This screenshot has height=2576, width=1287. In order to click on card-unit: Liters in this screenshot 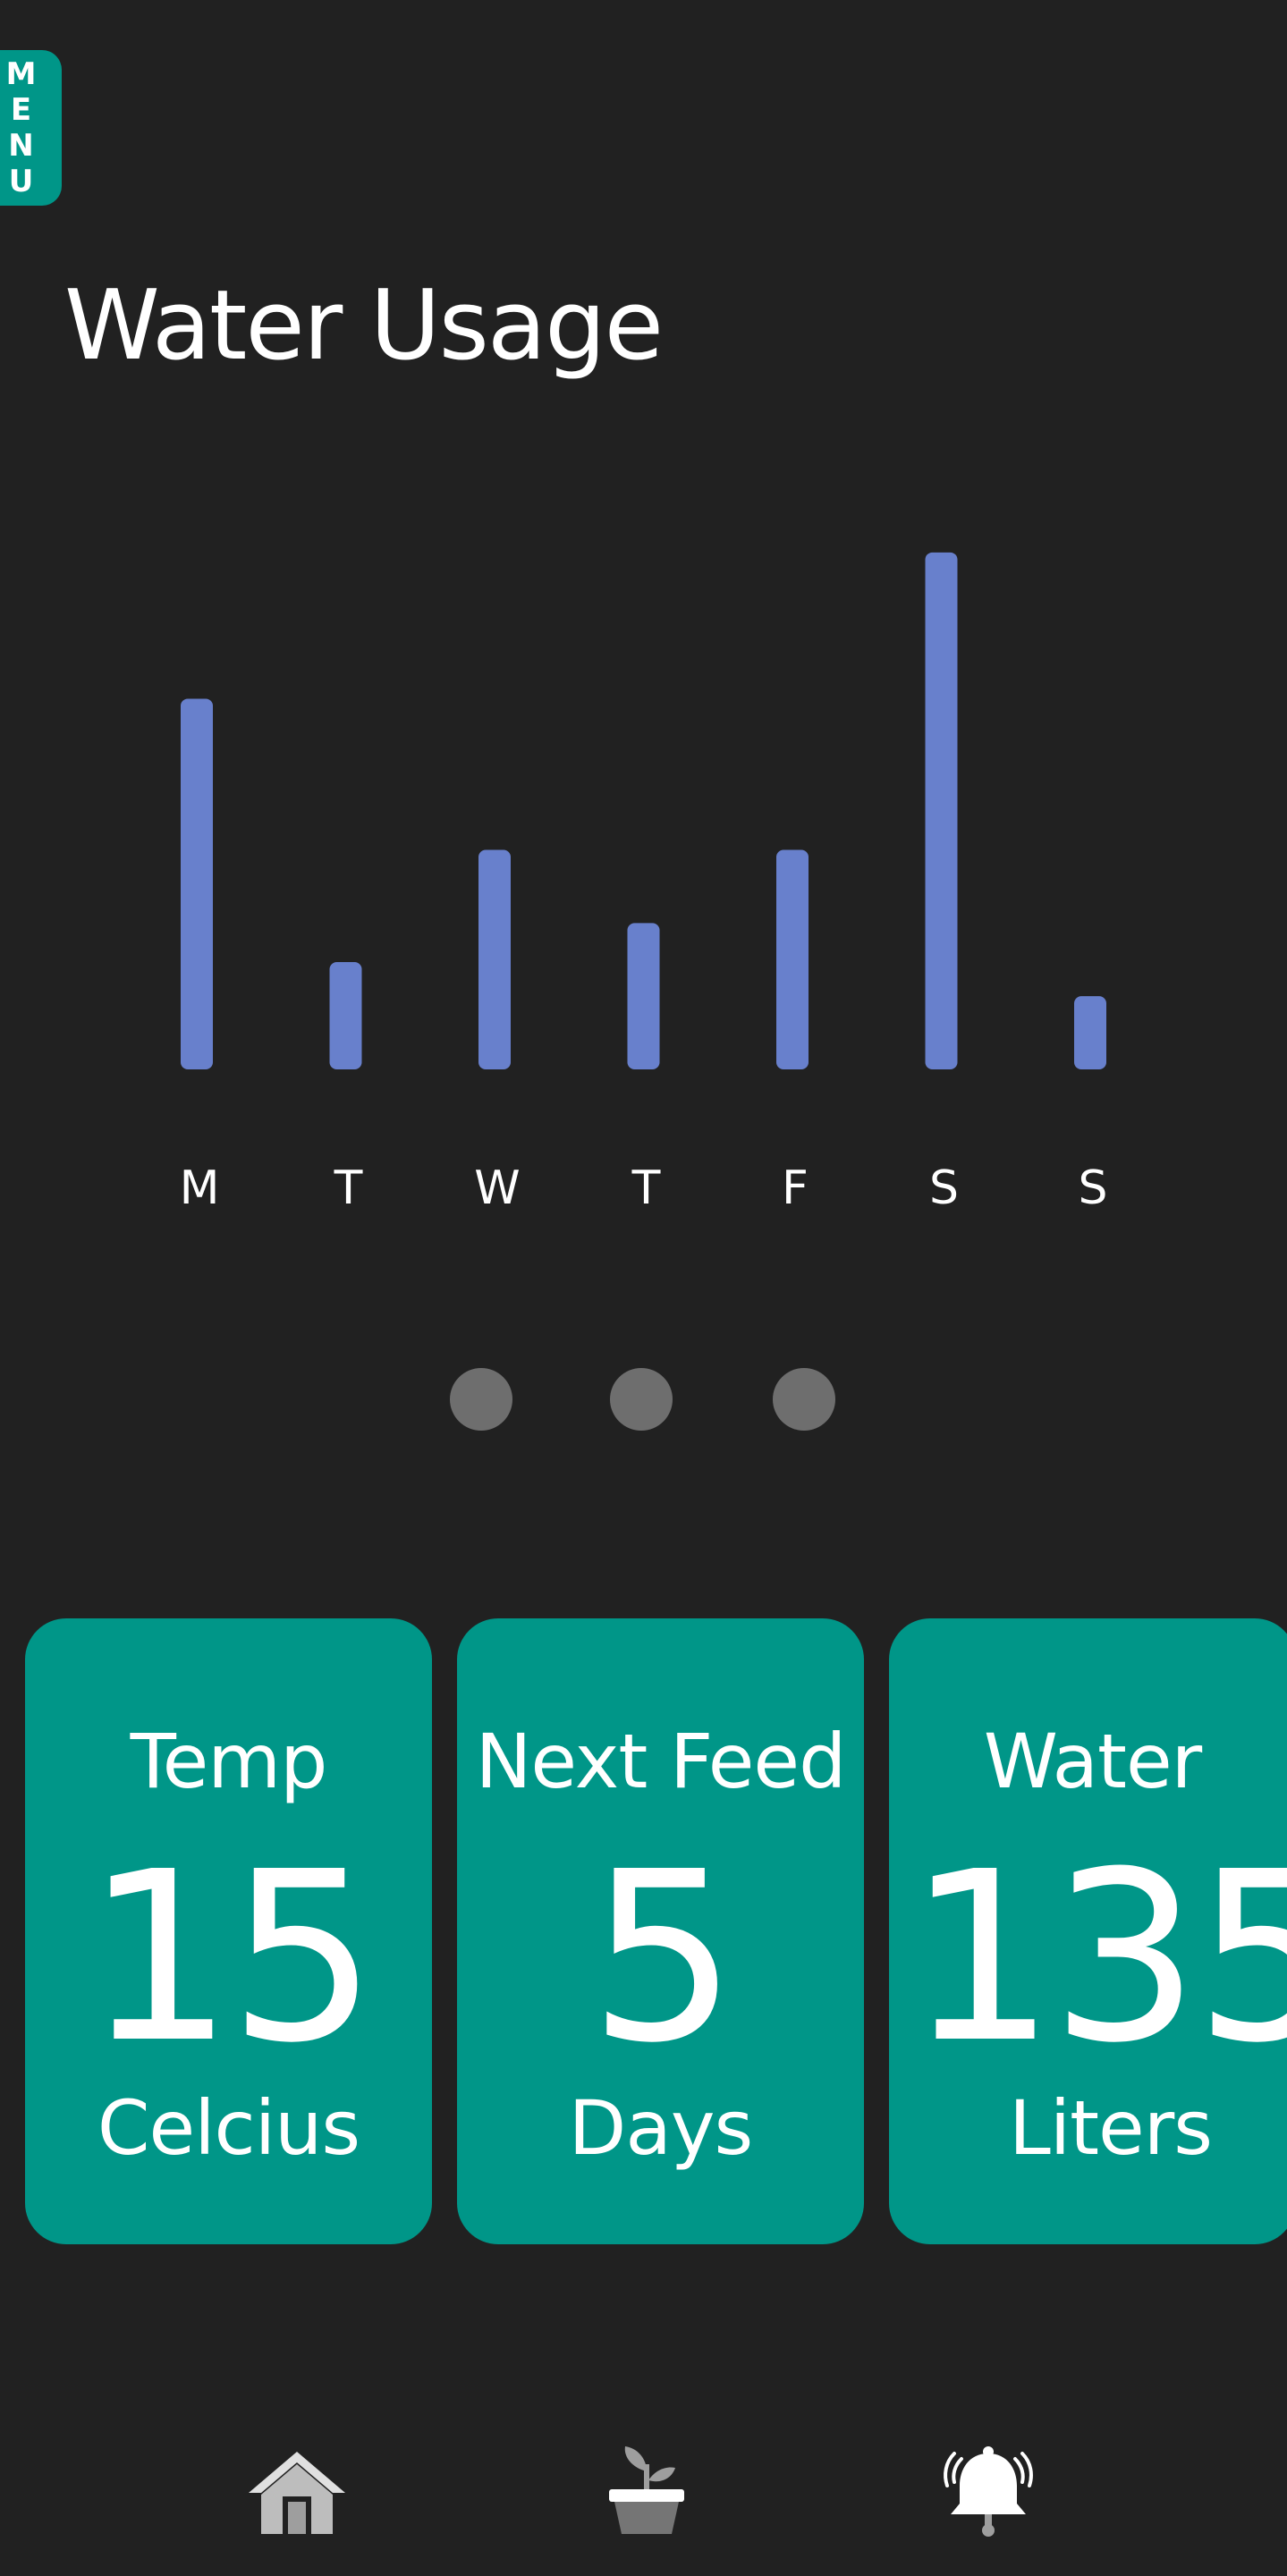, I will do `click(1110, 2128)`.